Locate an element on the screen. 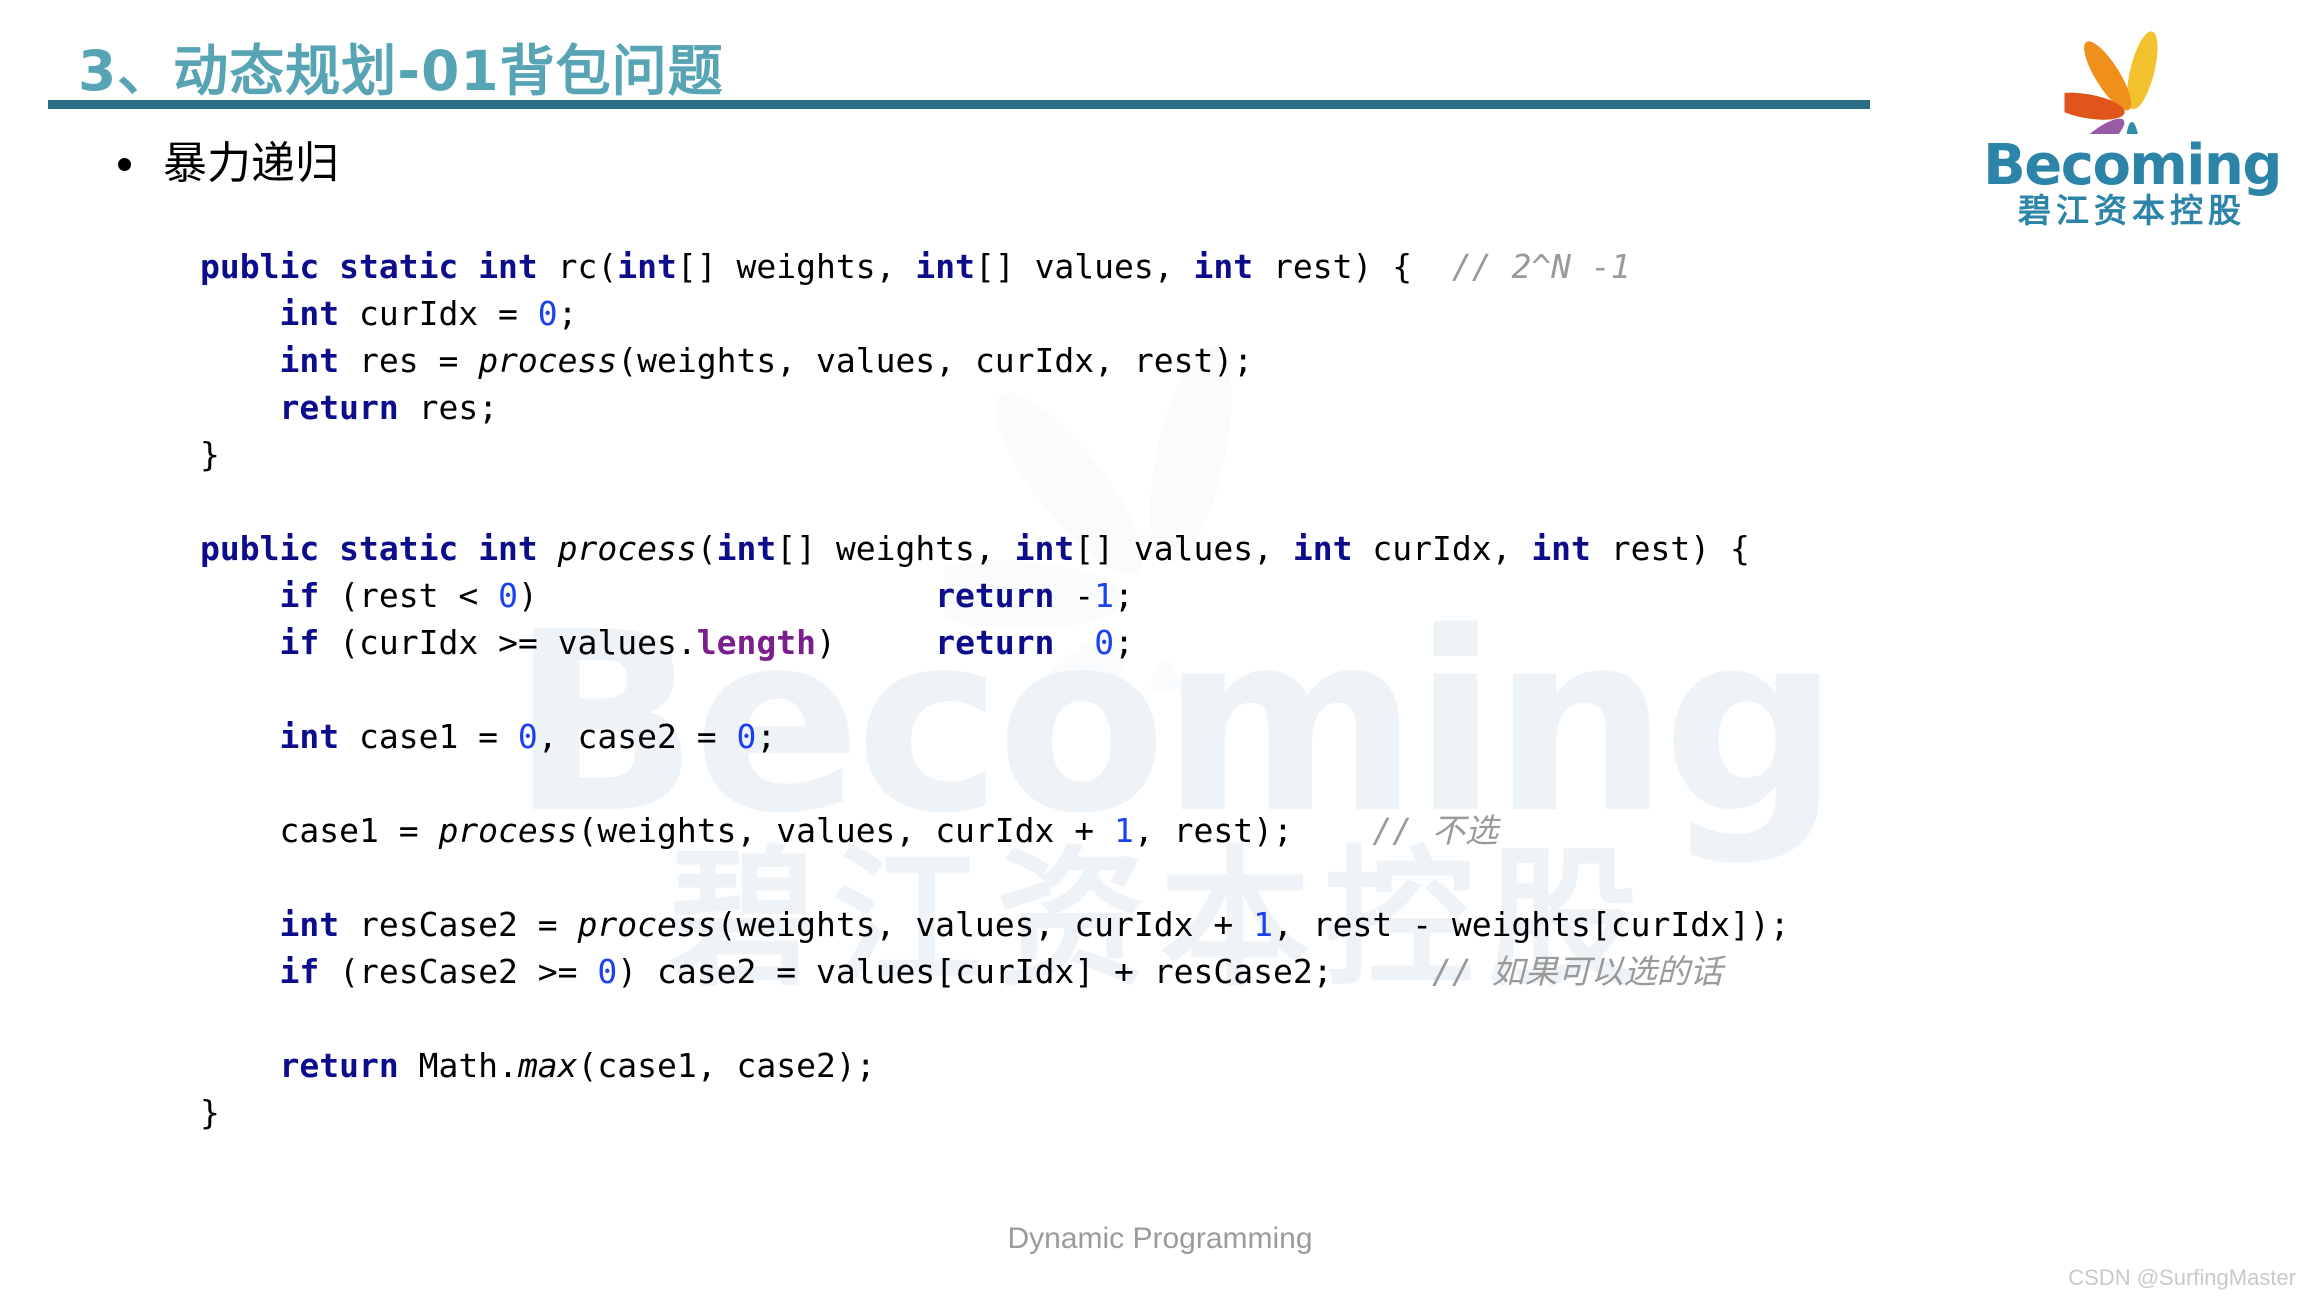  code-line: if (rest < 0) return -1; is located at coordinates (706, 595).